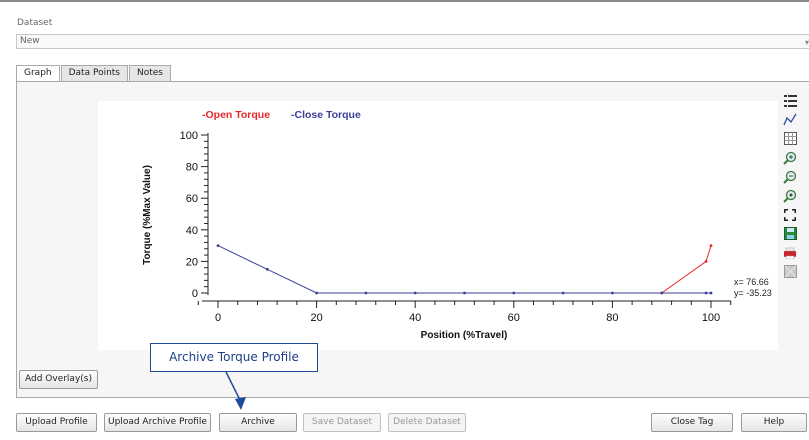 Image resolution: width=809 pixels, height=440 pixels. Describe the element at coordinates (235, 390) in the screenshot. I see `callout-arrow` at that location.